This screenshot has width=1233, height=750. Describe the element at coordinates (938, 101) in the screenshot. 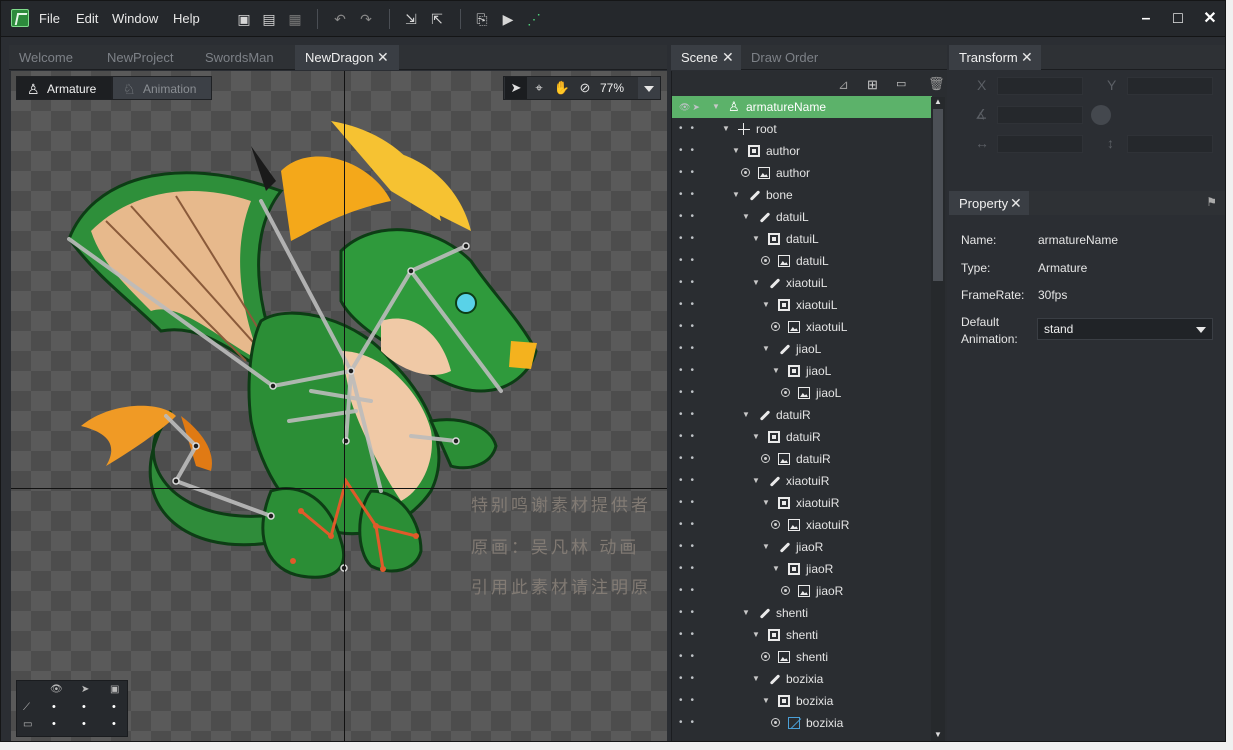

I see `scroll-up-icon: ▲` at that location.